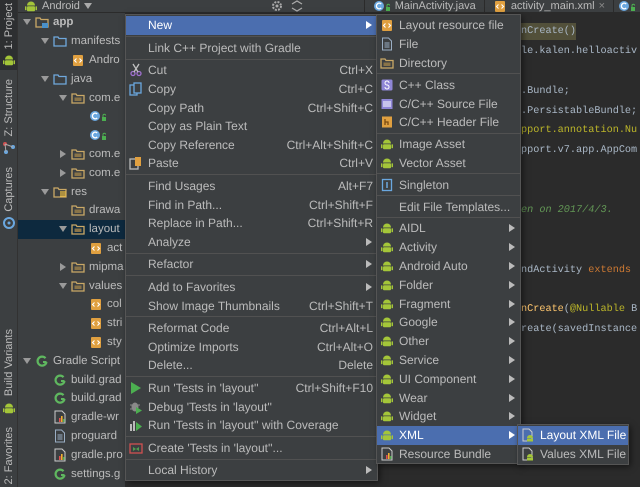 The height and width of the screenshot is (487, 640). Describe the element at coordinates (251, 48) in the screenshot. I see `menu-item: Link C++ Project with Gradle` at that location.